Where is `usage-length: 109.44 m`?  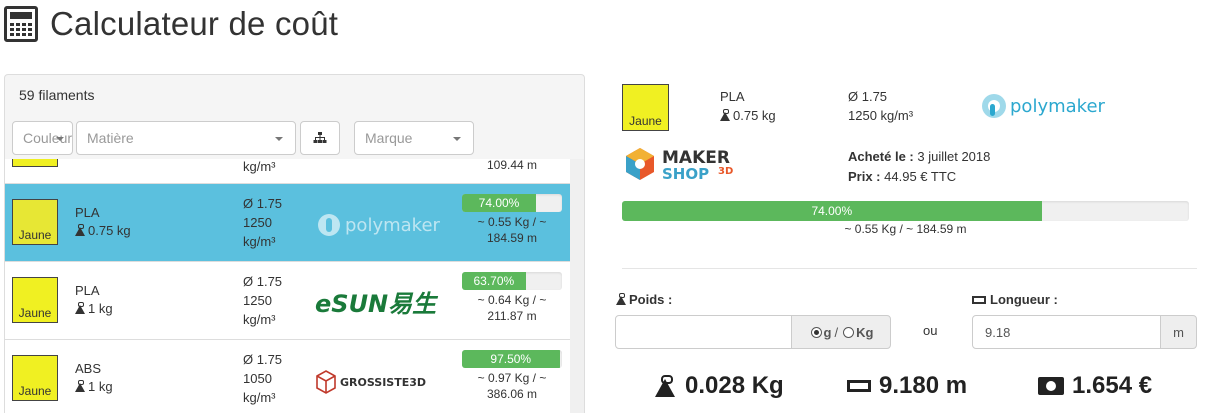
usage-length: 109.44 m is located at coordinates (512, 165).